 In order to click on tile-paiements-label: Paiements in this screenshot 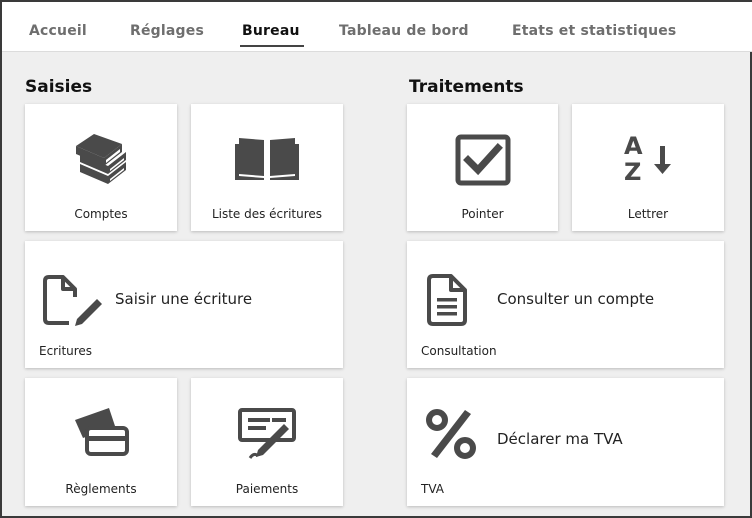, I will do `click(267, 489)`.